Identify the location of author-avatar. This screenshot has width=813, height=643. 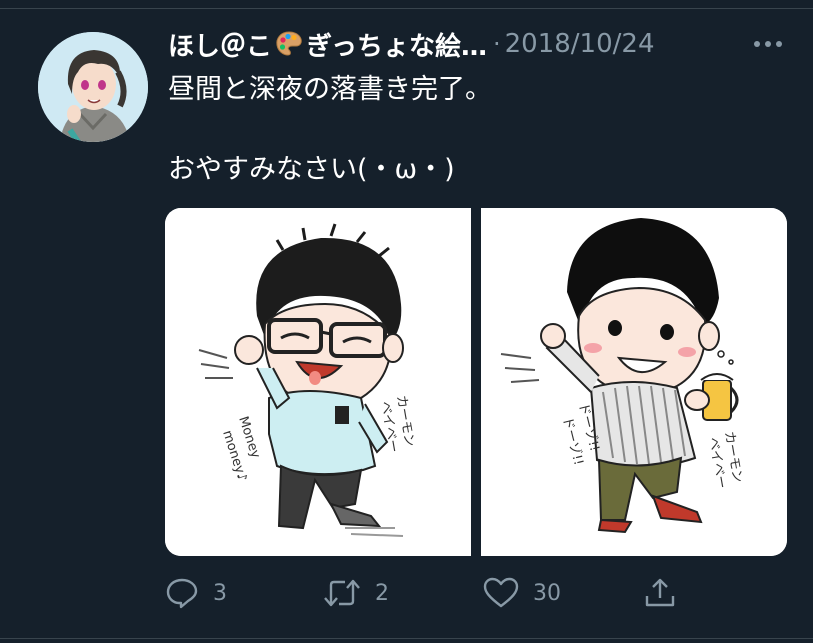
(93, 87).